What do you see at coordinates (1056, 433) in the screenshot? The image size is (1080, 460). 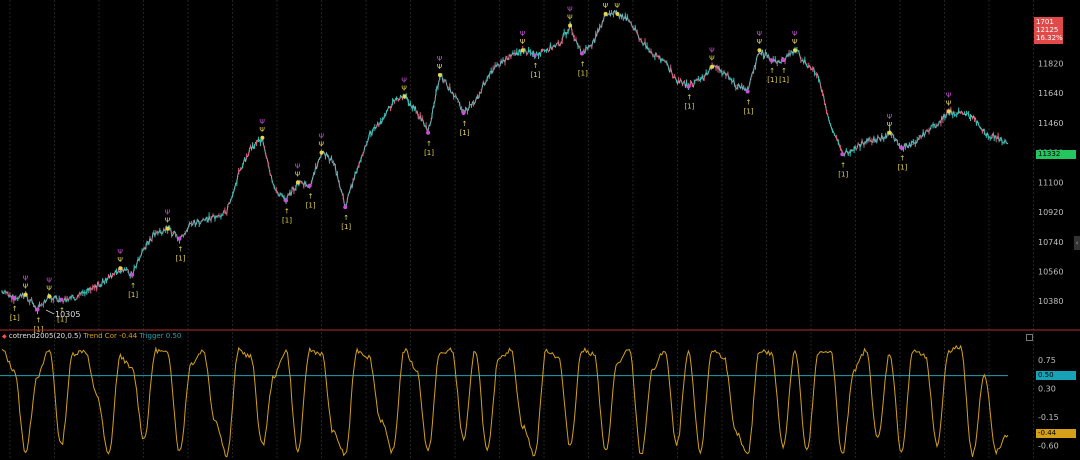 I see `trend-value-badge: -0.44` at bounding box center [1056, 433].